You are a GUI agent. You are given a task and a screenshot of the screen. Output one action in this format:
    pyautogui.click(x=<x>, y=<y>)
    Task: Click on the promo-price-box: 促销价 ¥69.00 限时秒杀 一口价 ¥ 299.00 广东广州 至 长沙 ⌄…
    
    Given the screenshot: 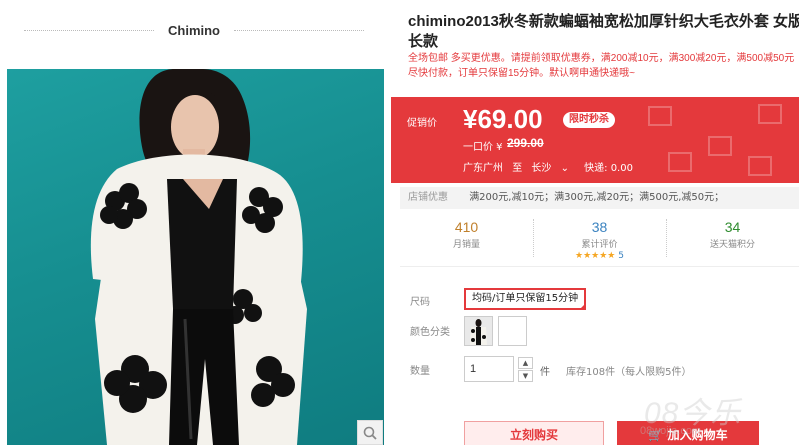 What is the action you would take?
    pyautogui.click(x=595, y=140)
    